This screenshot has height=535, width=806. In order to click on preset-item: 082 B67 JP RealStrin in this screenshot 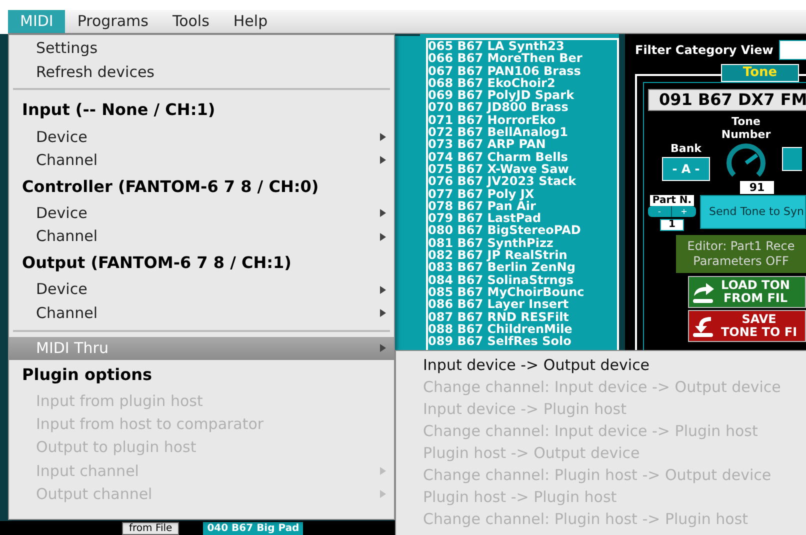, I will do `click(522, 255)`.